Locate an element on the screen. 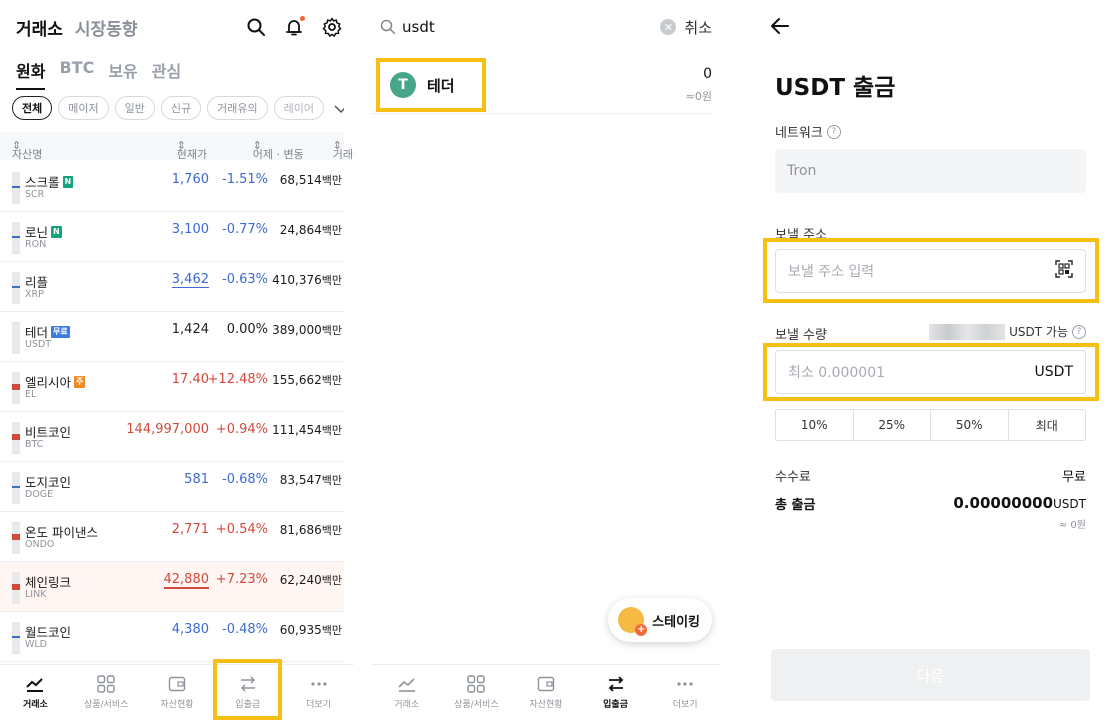  back-arrow-icon is located at coordinates (780, 26).